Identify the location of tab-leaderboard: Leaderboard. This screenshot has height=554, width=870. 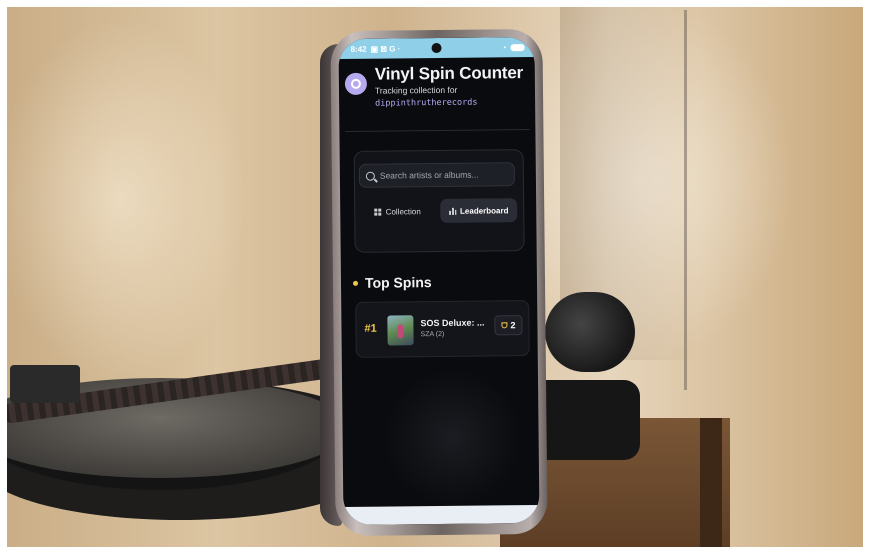
(479, 210).